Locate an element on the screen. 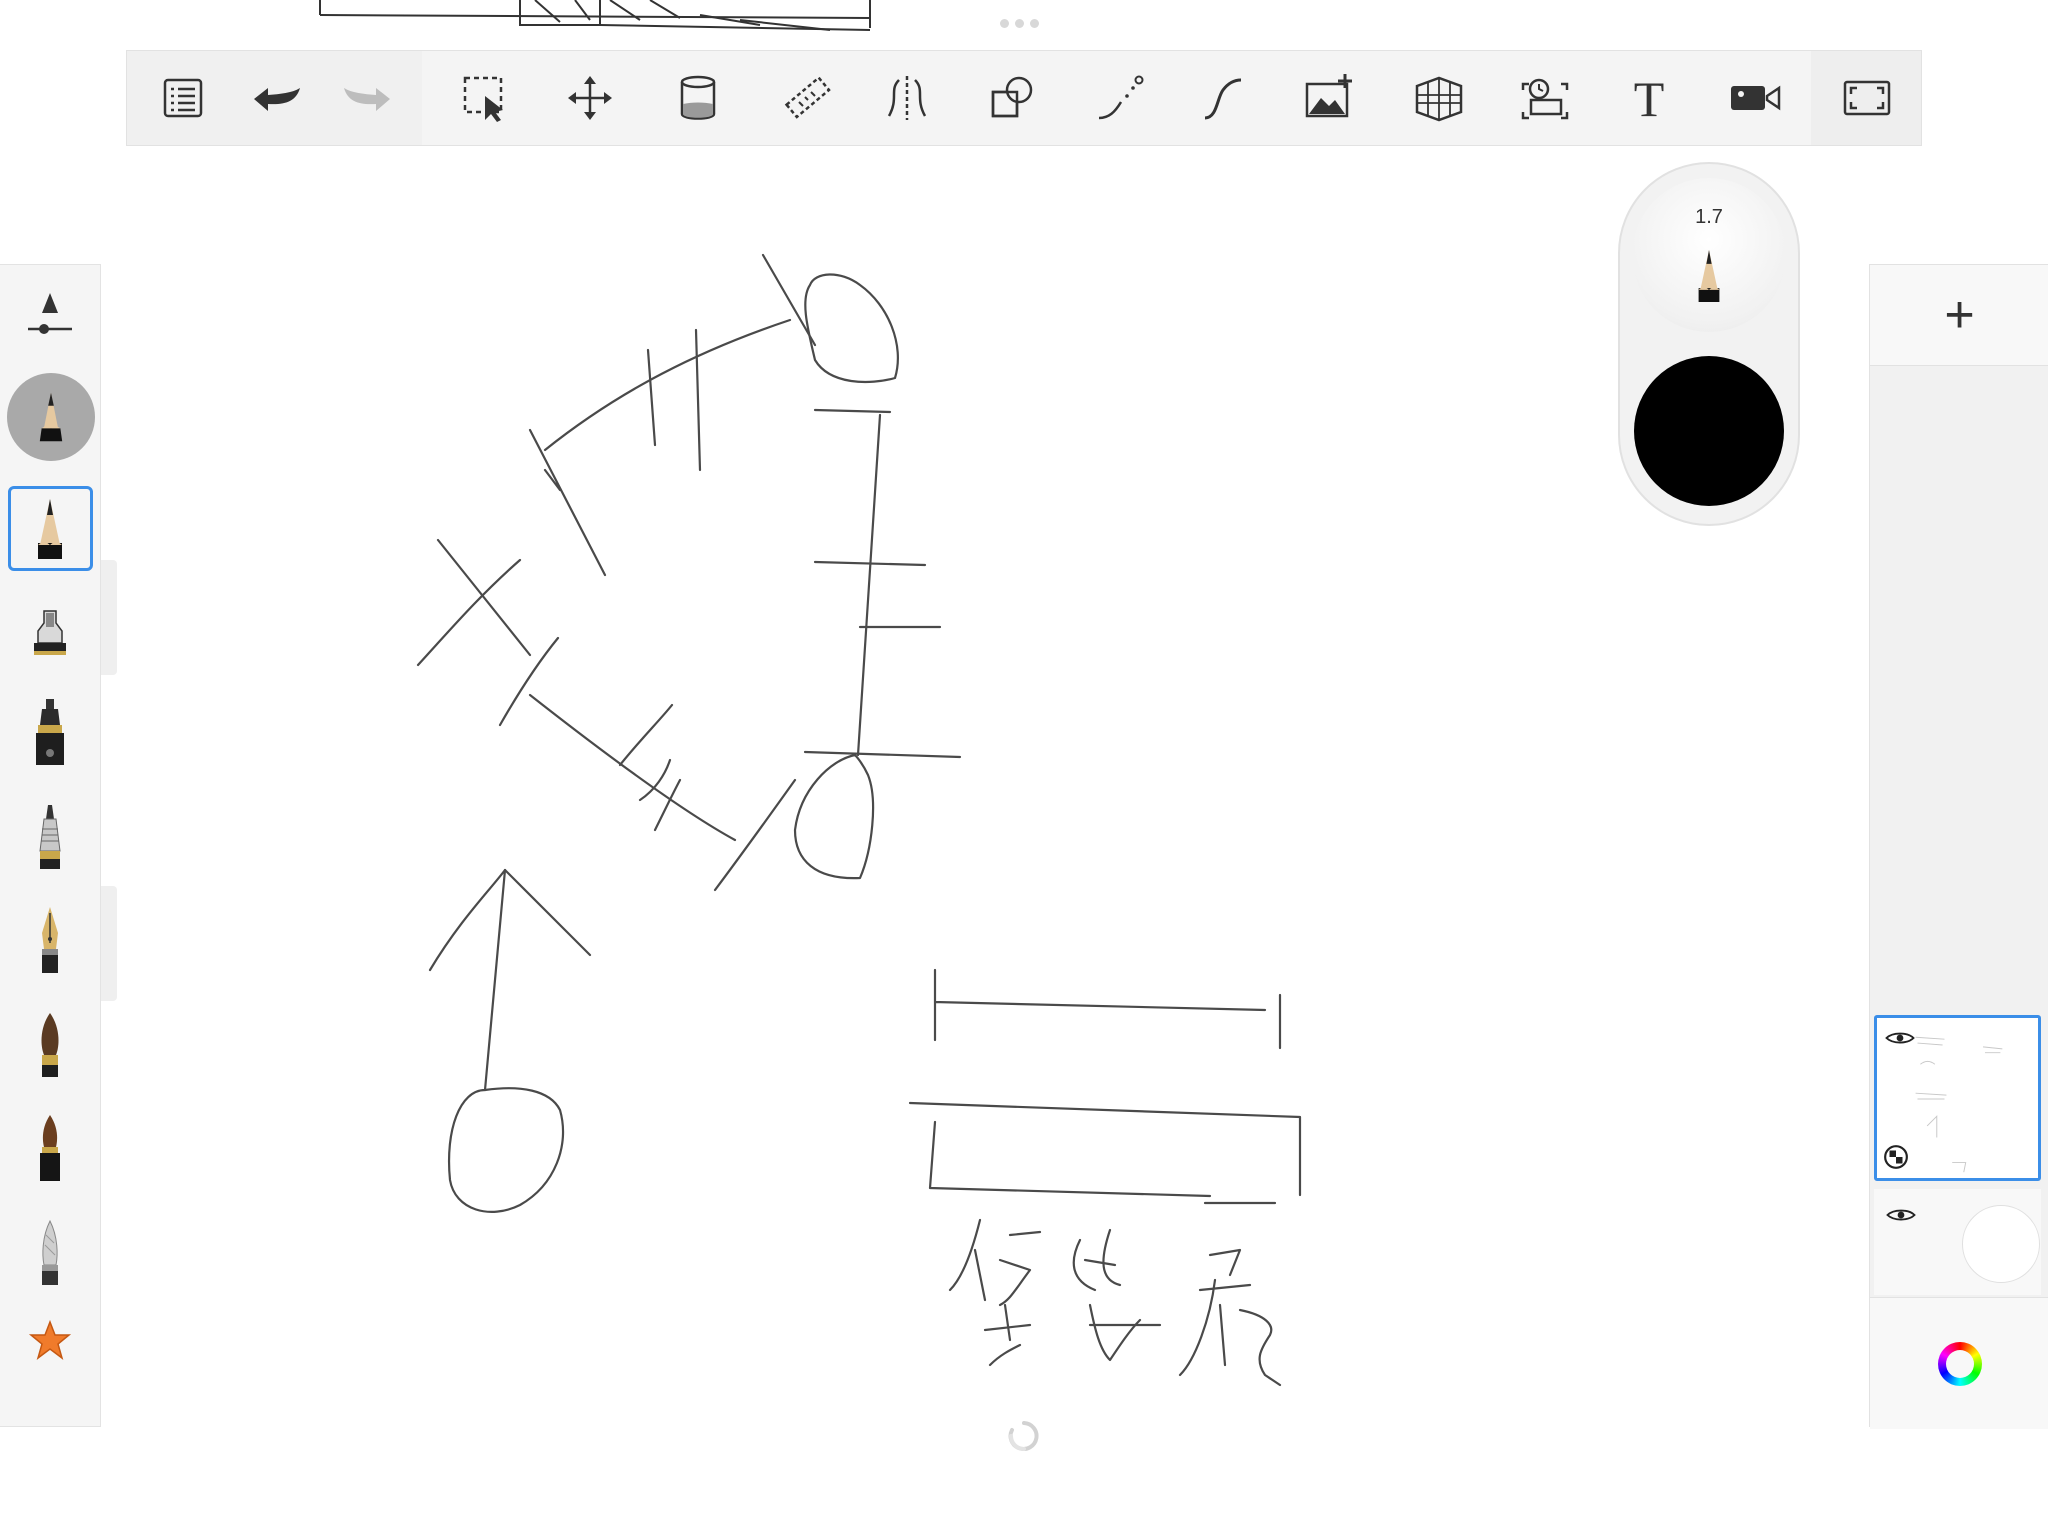  predictive-stroke-icon is located at coordinates (1119, 98).